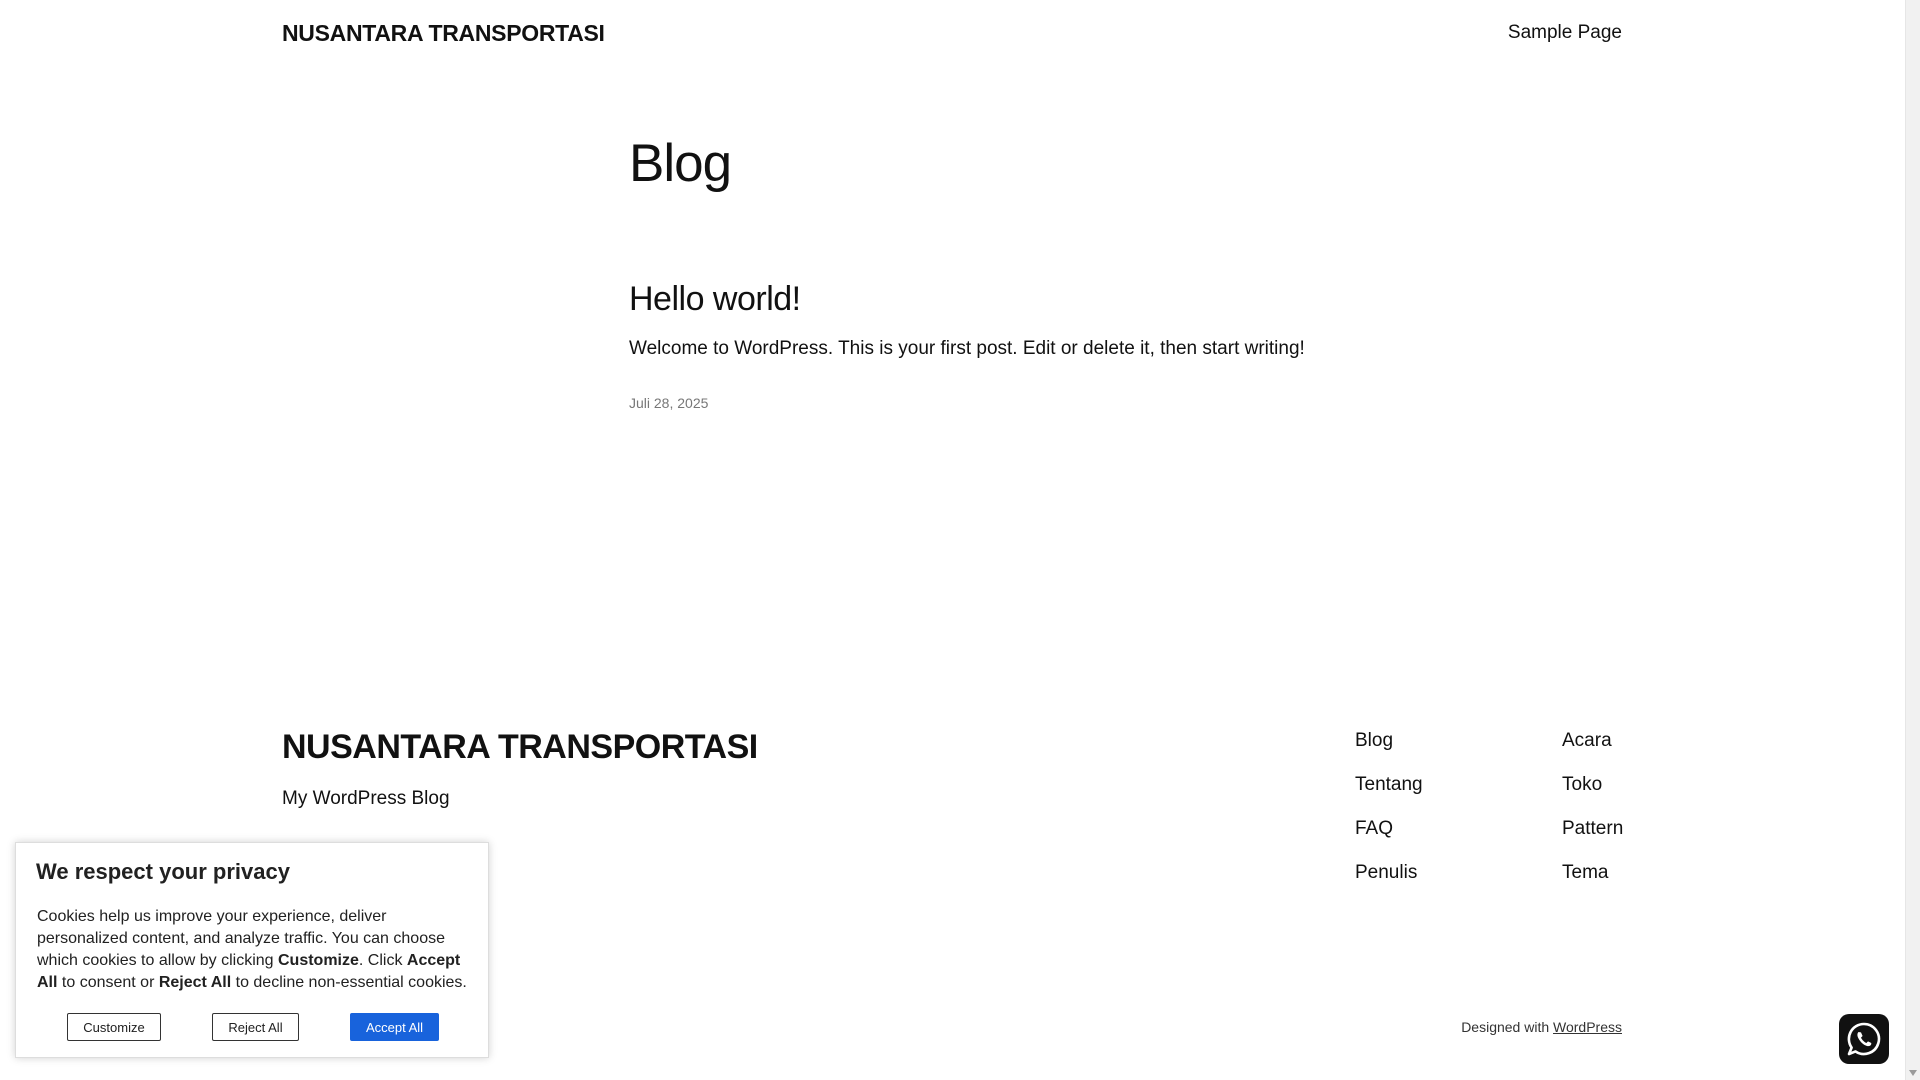 The image size is (1920, 1080). What do you see at coordinates (1585, 872) in the screenshot?
I see `footer-link-tema: Tema` at bounding box center [1585, 872].